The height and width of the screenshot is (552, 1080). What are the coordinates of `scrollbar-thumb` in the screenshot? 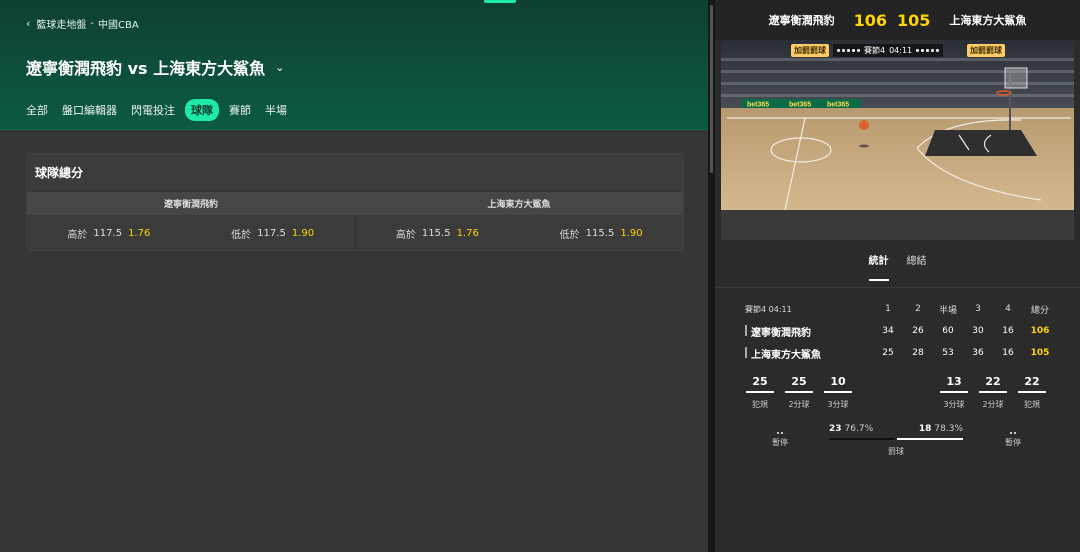 It's located at (711, 89).